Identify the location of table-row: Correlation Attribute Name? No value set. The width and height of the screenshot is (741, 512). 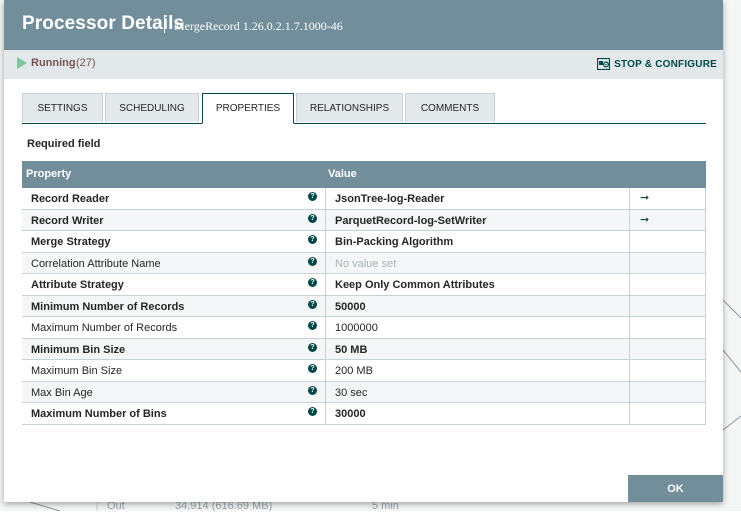
(364, 263).